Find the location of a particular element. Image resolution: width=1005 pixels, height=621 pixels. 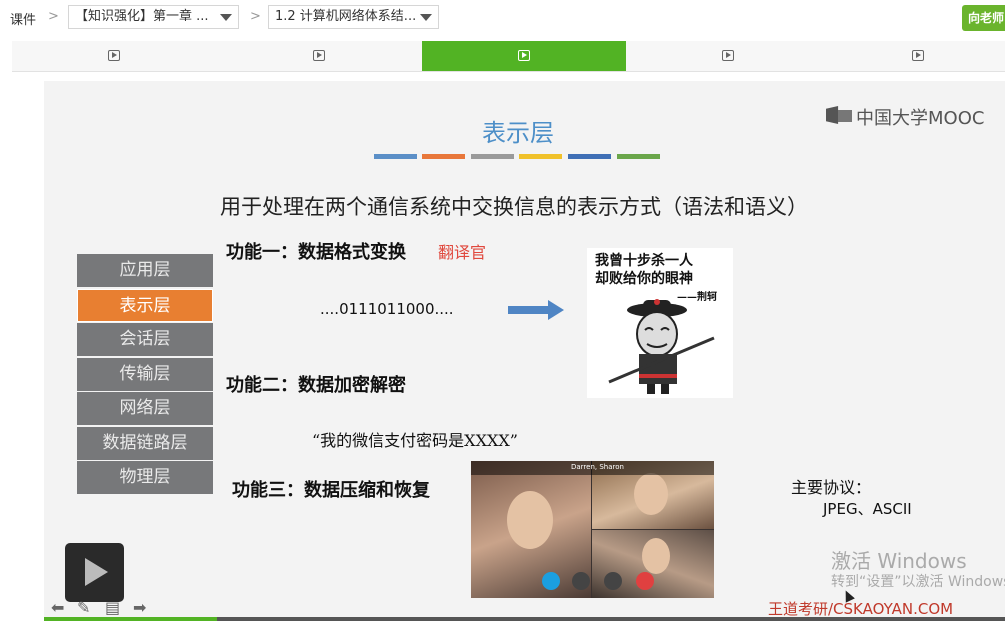

brand-watermark: 王道考研/CSKAOYAN.COM is located at coordinates (861, 609).